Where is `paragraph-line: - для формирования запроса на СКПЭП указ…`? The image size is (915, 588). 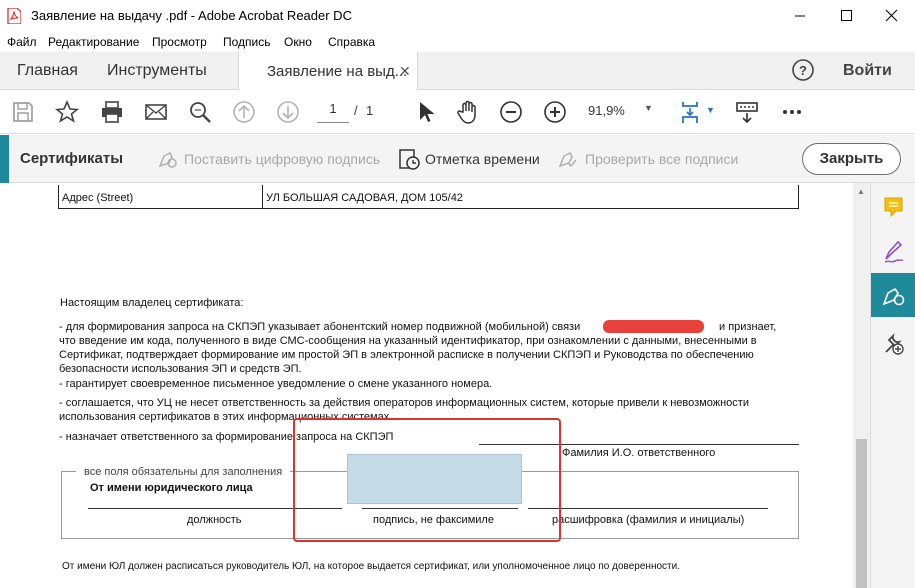 paragraph-line: - для формирования запроса на СКПЭП указ… is located at coordinates (320, 327).